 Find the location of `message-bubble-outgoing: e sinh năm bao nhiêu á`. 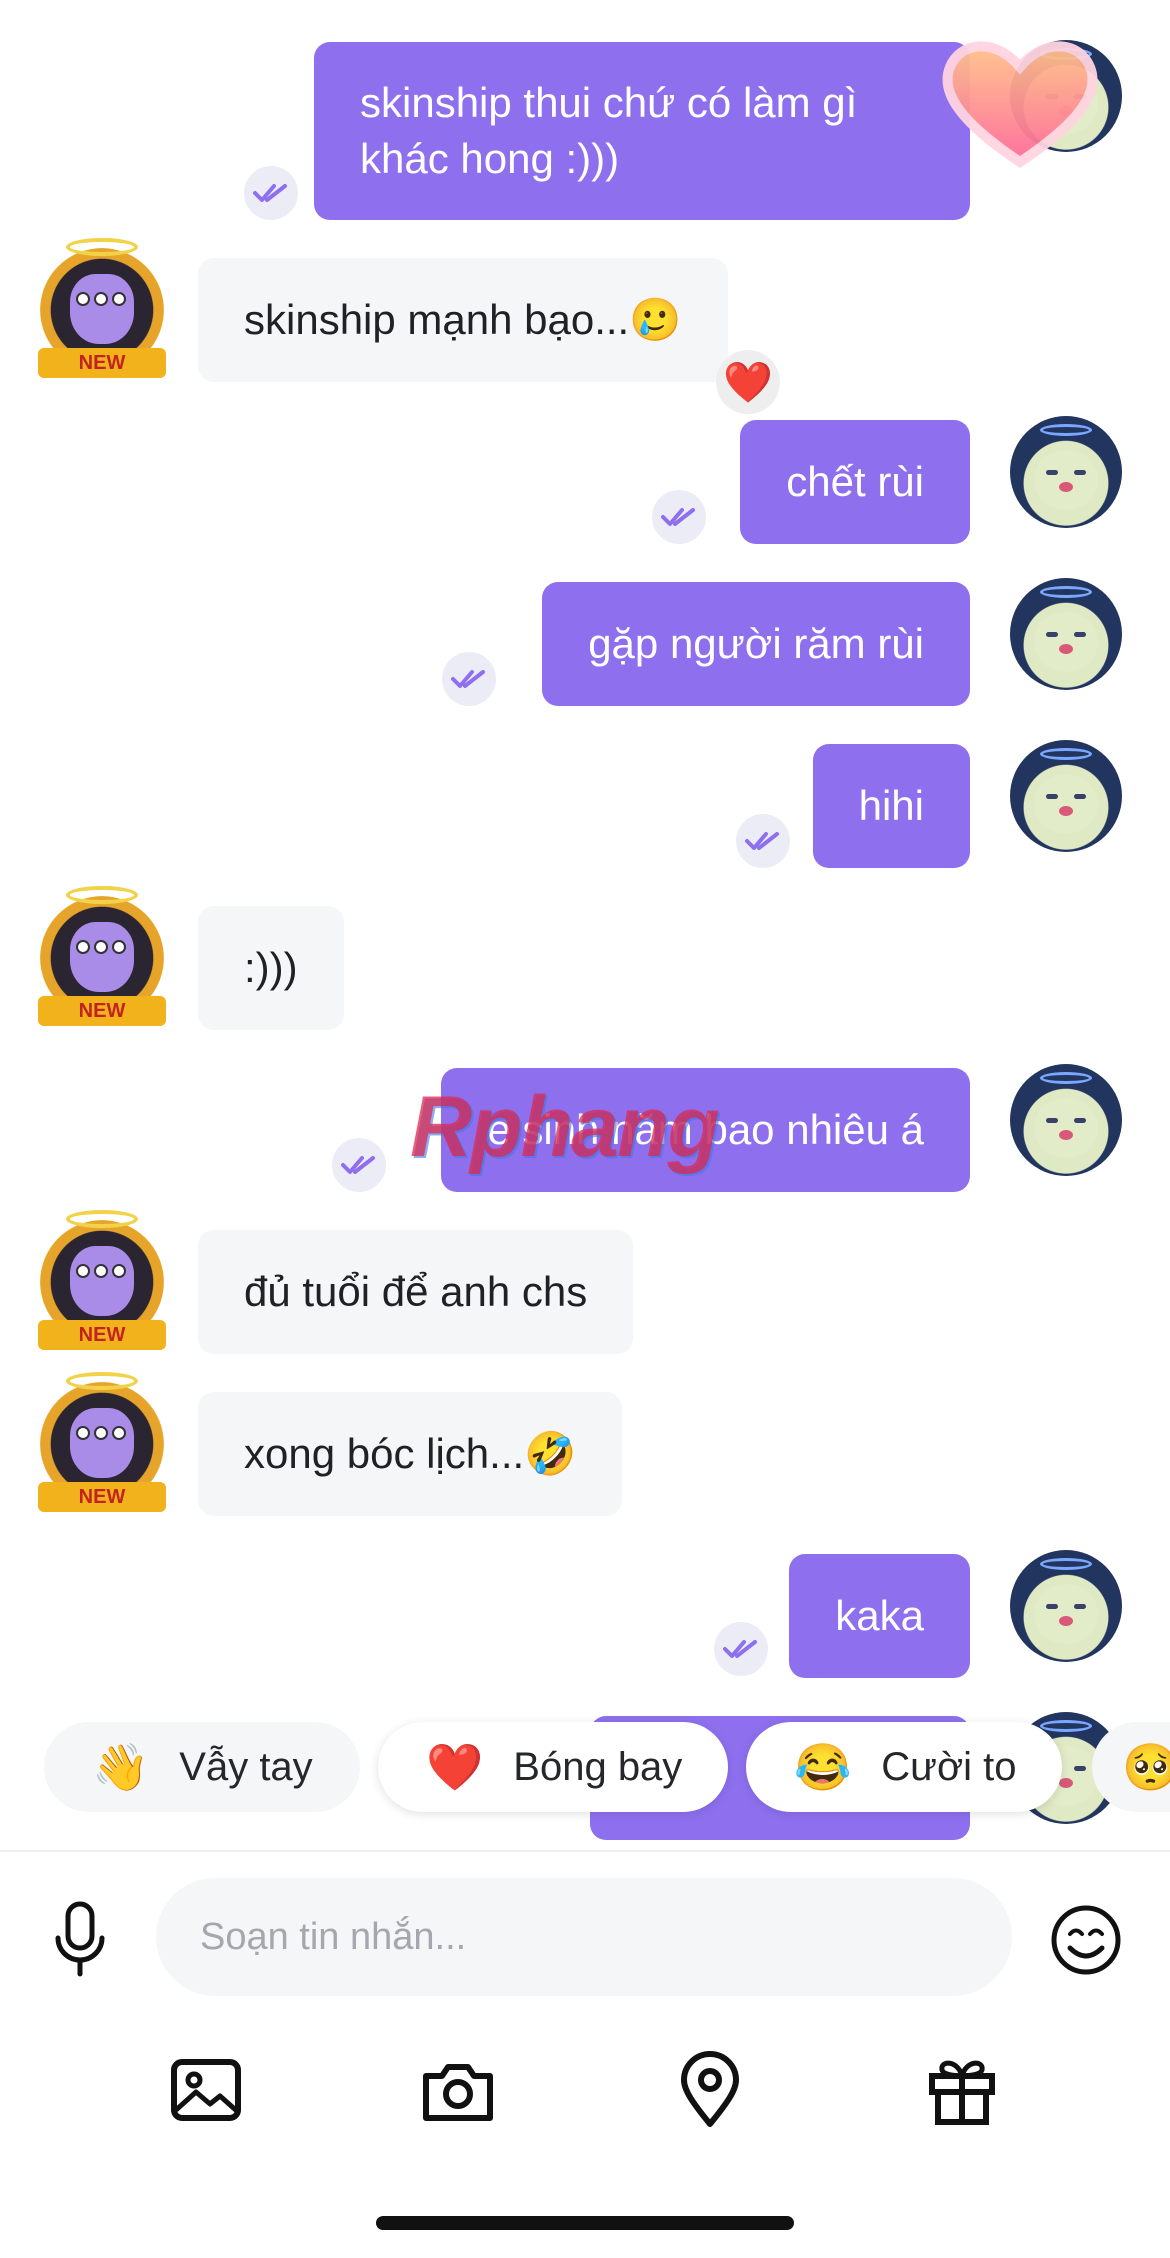

message-bubble-outgoing: e sinh năm bao nhiêu á is located at coordinates (705, 1130).